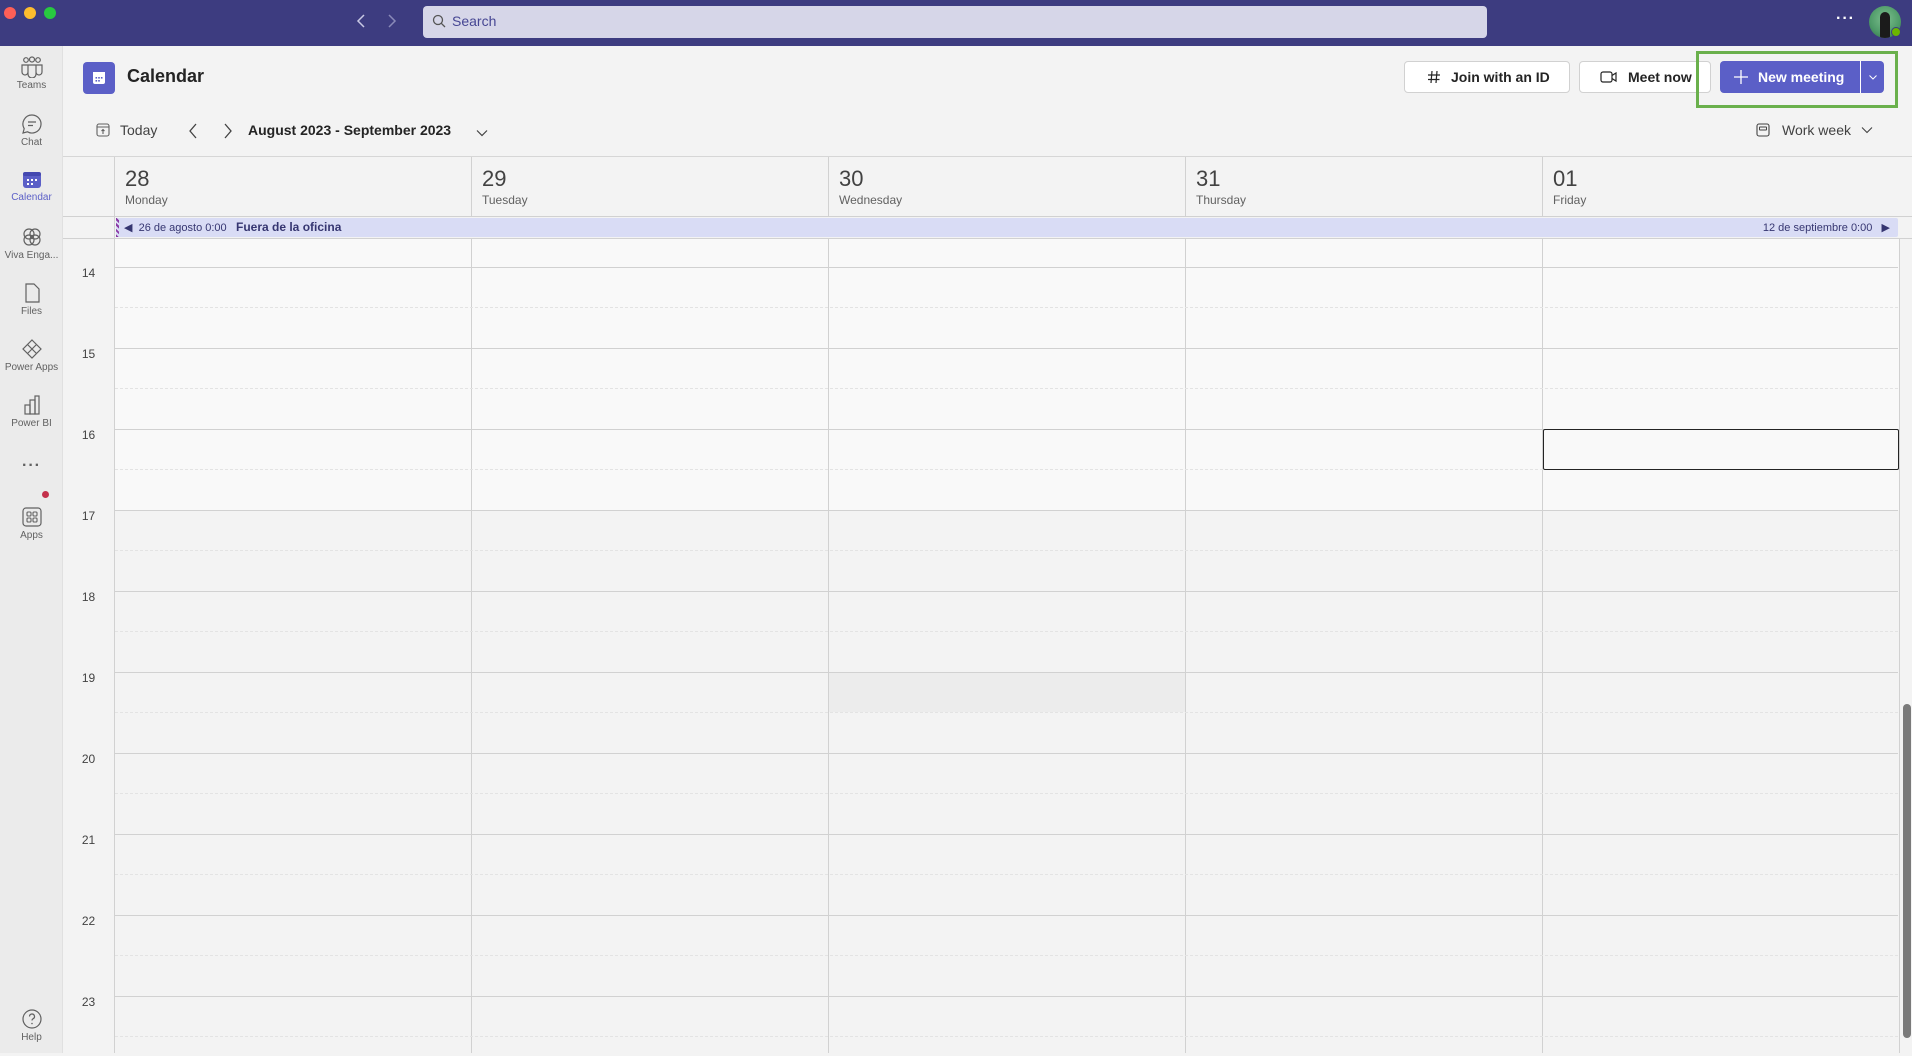 The width and height of the screenshot is (1912, 1056). Describe the element at coordinates (88, 354) in the screenshot. I see `hour-label: 15` at that location.